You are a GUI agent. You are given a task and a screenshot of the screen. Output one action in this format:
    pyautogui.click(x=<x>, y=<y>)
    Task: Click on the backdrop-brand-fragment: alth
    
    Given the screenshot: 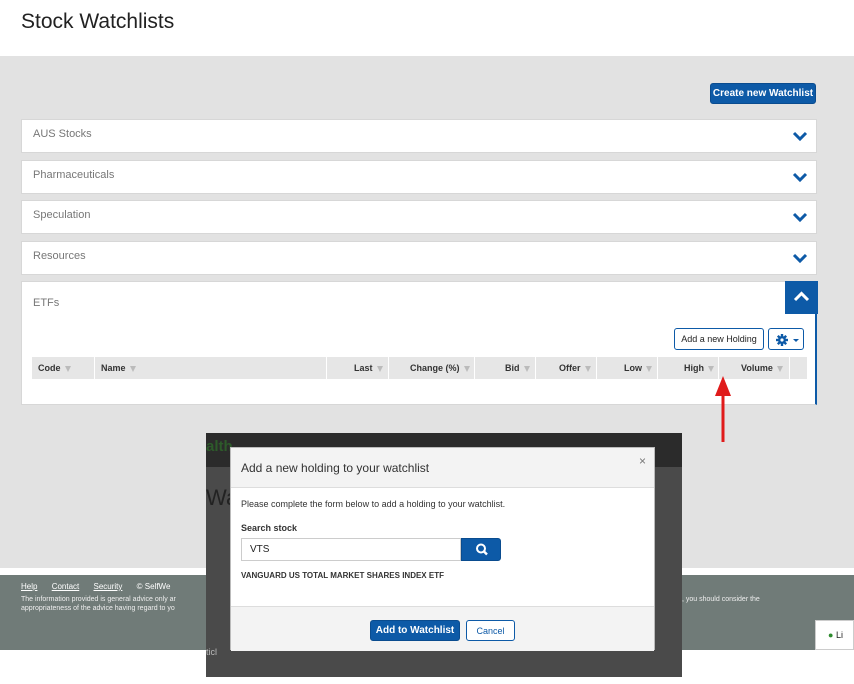 What is the action you would take?
    pyautogui.click(x=219, y=446)
    